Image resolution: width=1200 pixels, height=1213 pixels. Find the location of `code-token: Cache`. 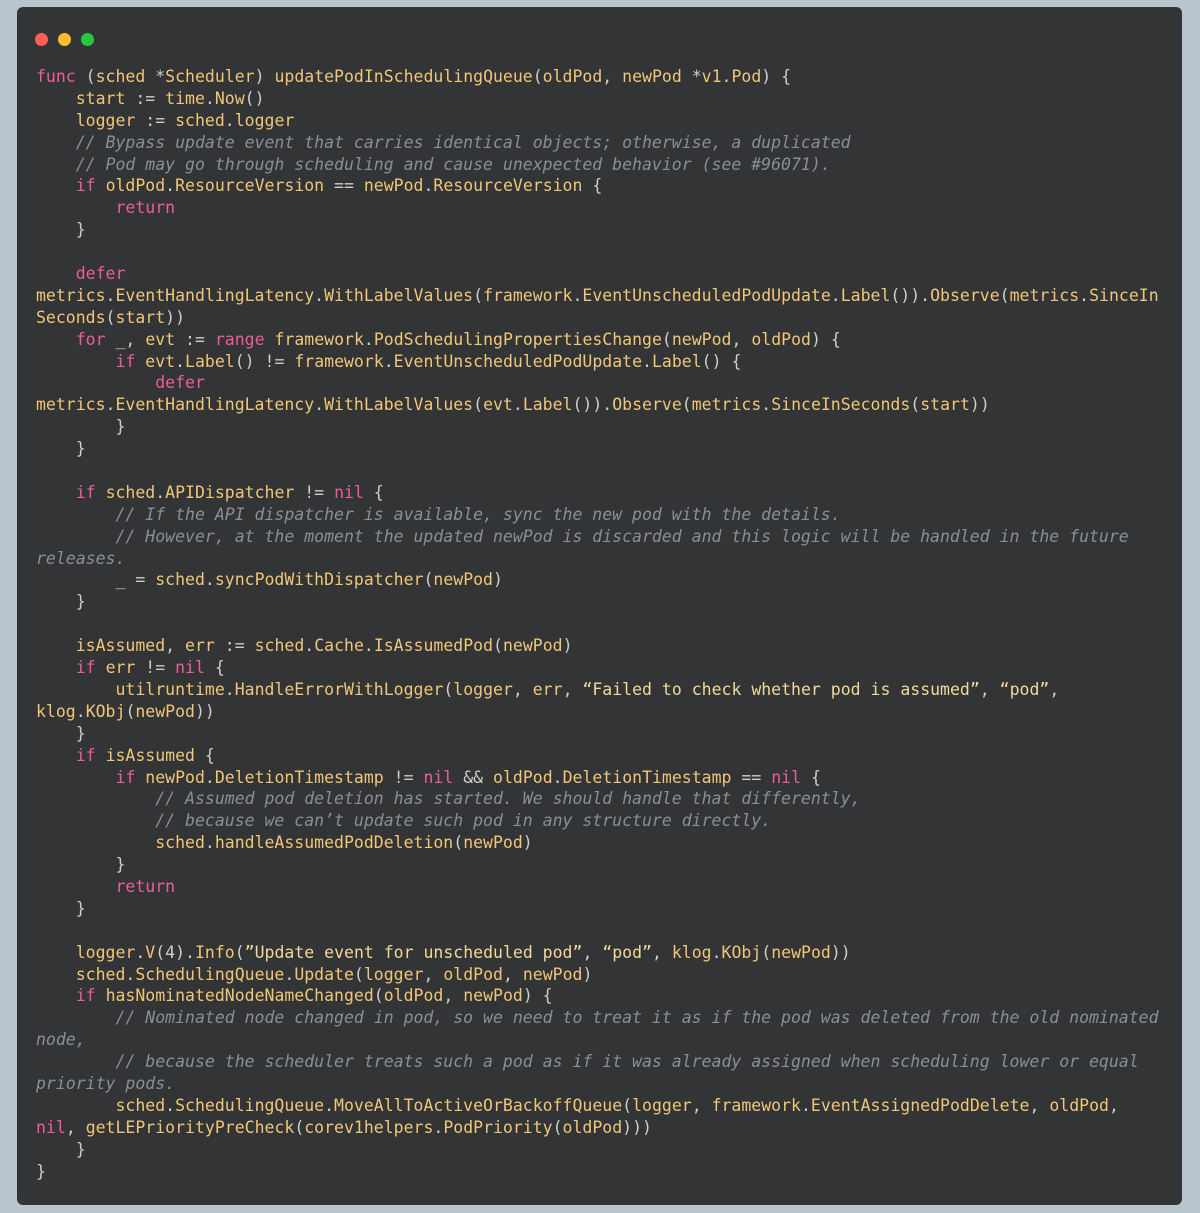

code-token: Cache is located at coordinates (339, 646).